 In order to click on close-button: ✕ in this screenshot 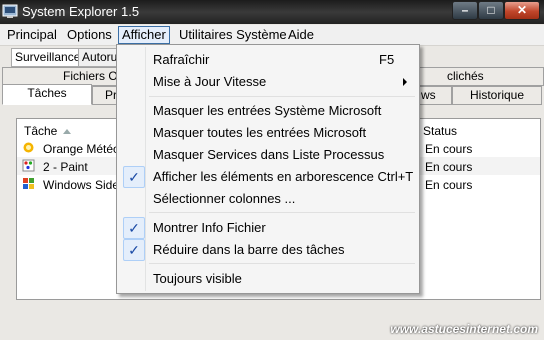, I will do `click(522, 10)`.